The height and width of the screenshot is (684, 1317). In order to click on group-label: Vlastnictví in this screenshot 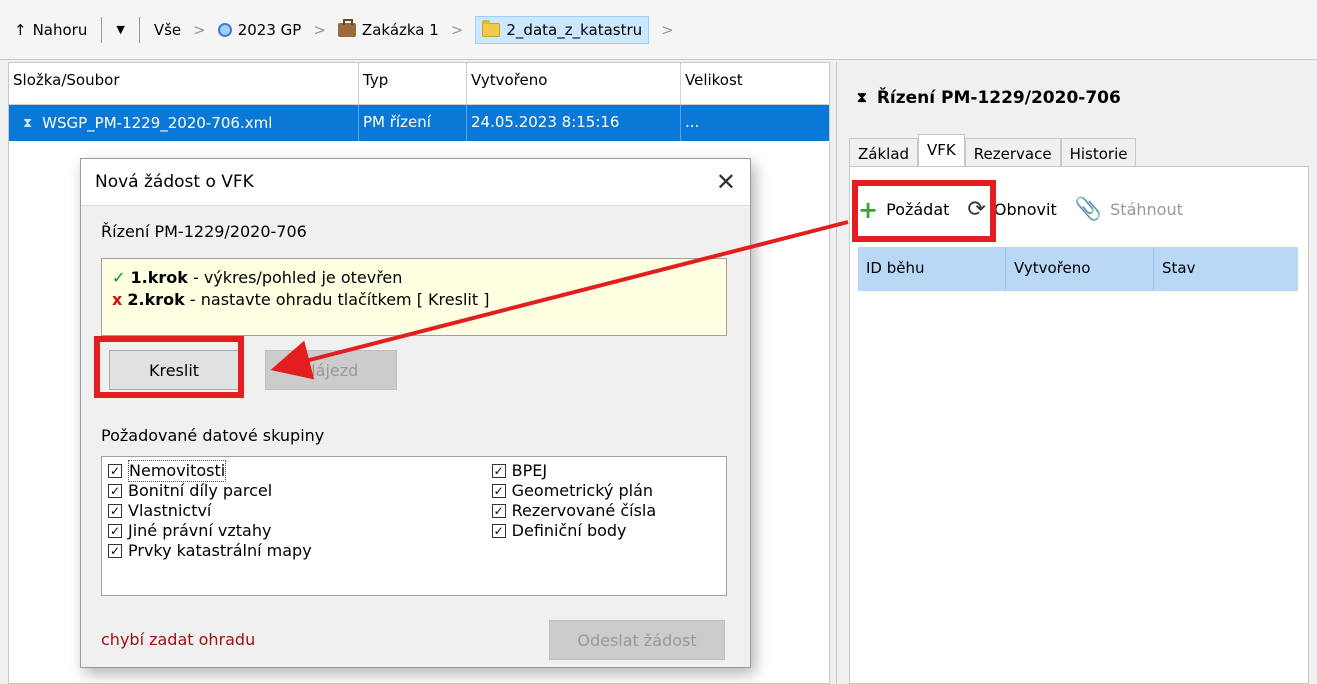, I will do `click(170, 510)`.